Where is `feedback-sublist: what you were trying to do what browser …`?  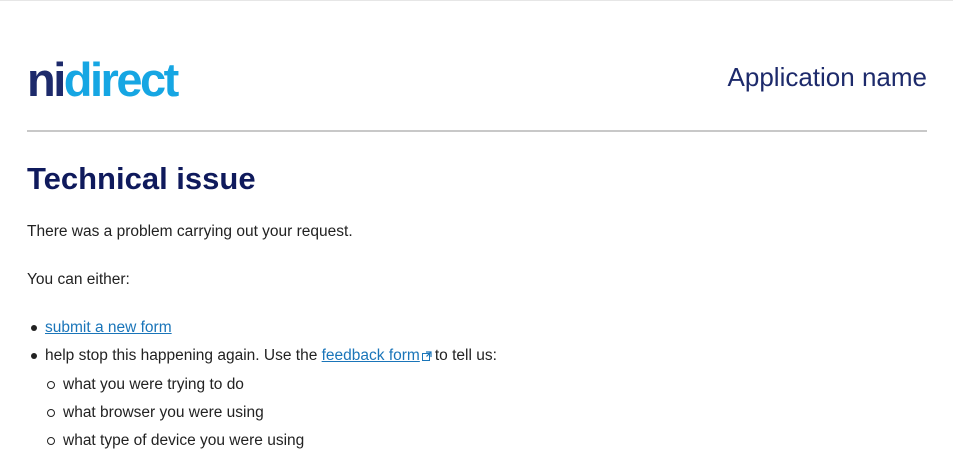
feedback-sublist: what you were trying to do what browser … is located at coordinates (271, 413).